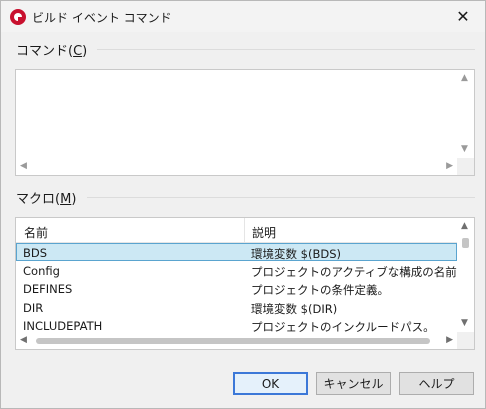 This screenshot has width=486, height=409. Describe the element at coordinates (465, 114) in the screenshot. I see `commands-vertical-scrollbar: ▲ ▼` at that location.